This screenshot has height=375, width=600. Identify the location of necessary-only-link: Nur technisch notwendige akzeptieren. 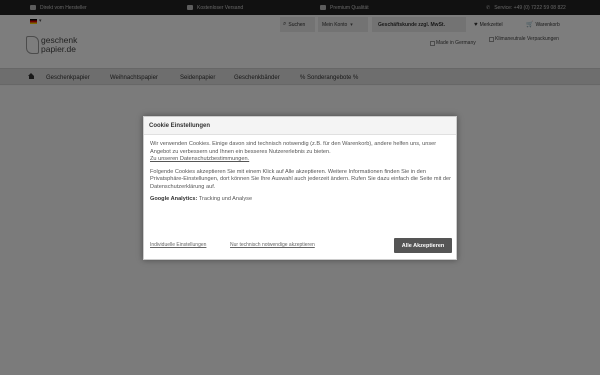
(272, 245).